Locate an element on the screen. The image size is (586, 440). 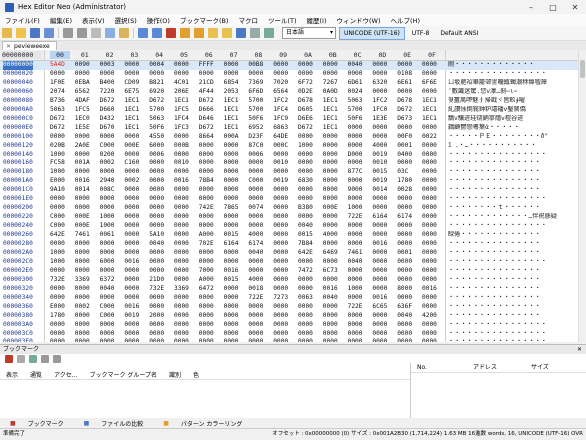
hex-cell: 008C is located at coordinates (111, 190).